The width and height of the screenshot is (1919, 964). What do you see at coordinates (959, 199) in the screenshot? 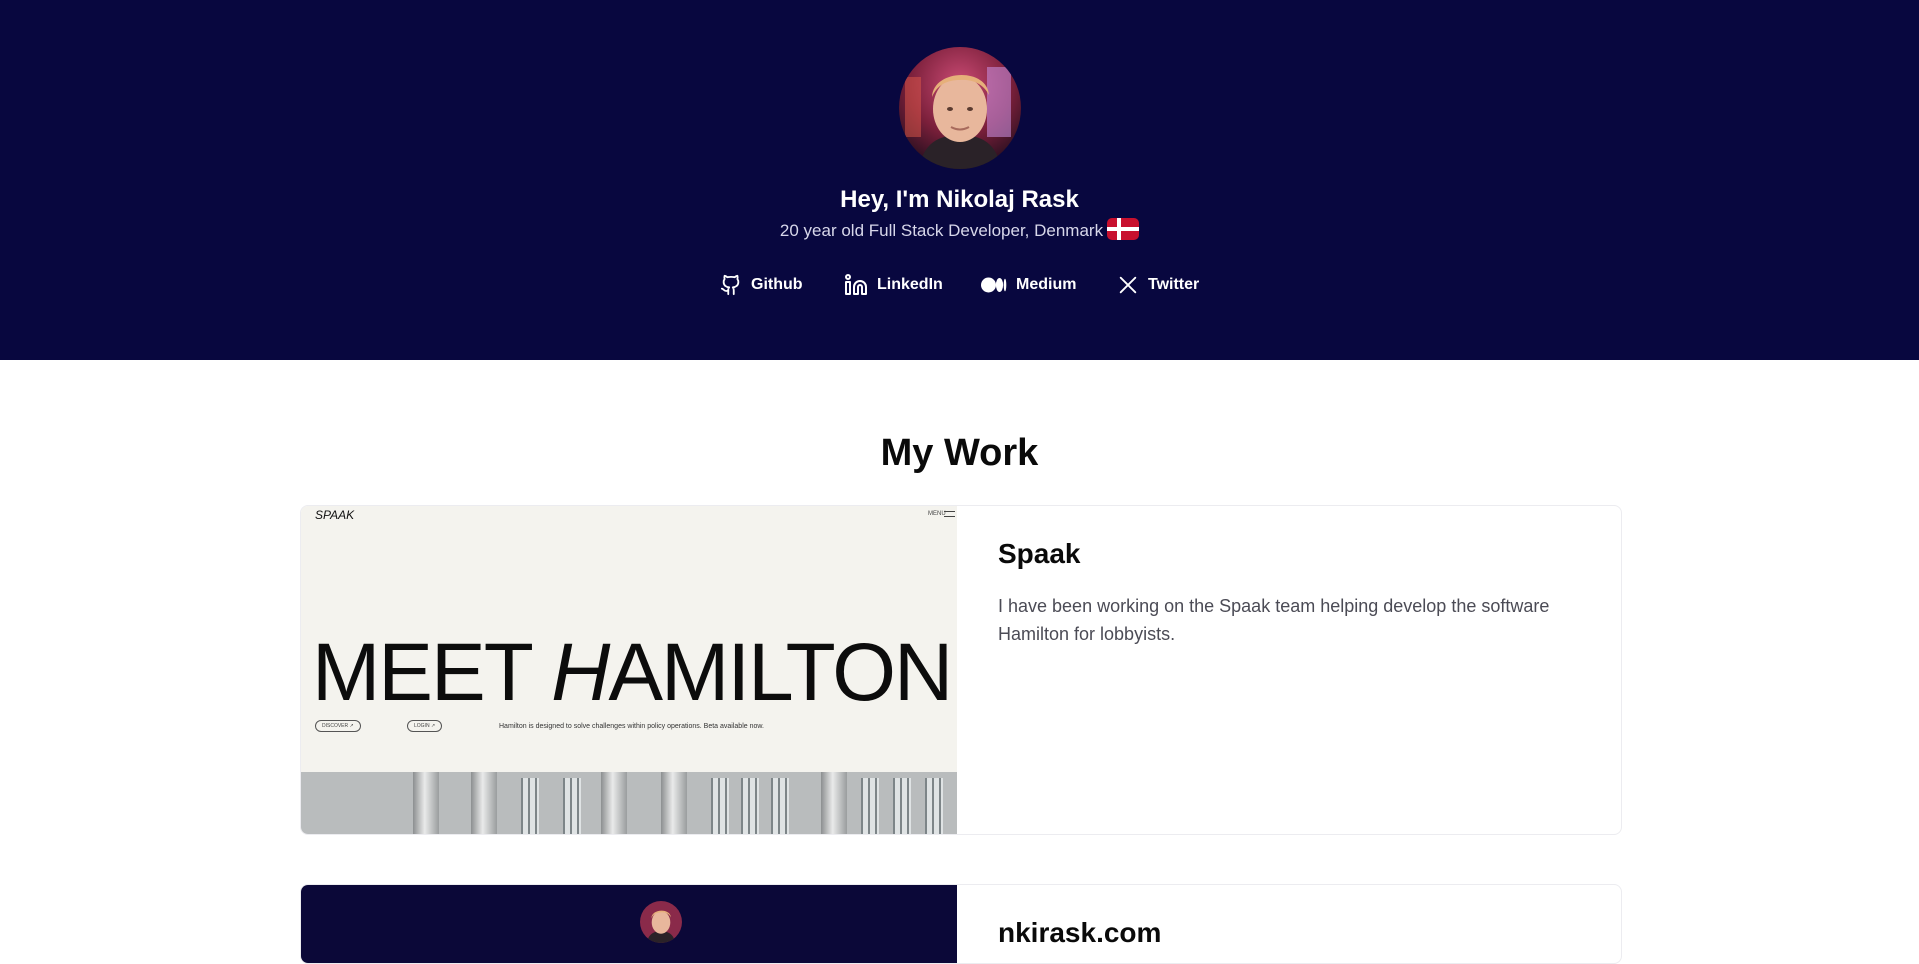
I see `hero-title: Hey, I'm Nikolaj Rask` at bounding box center [959, 199].